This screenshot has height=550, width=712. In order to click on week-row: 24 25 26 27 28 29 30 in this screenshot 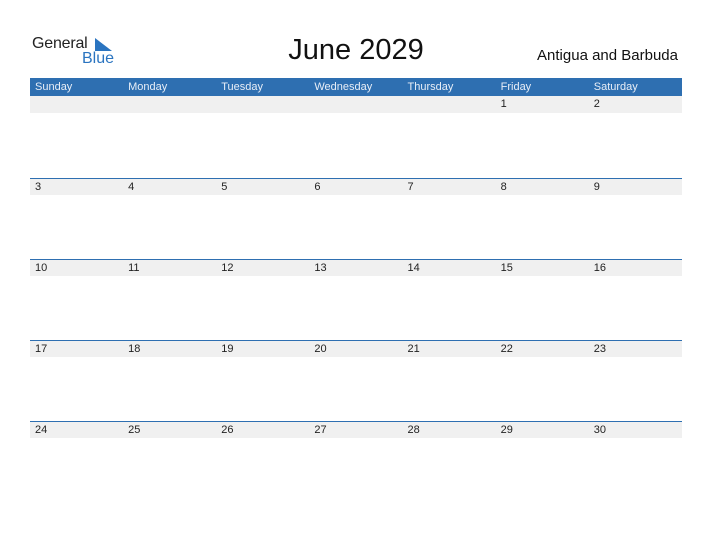, I will do `click(356, 461)`.